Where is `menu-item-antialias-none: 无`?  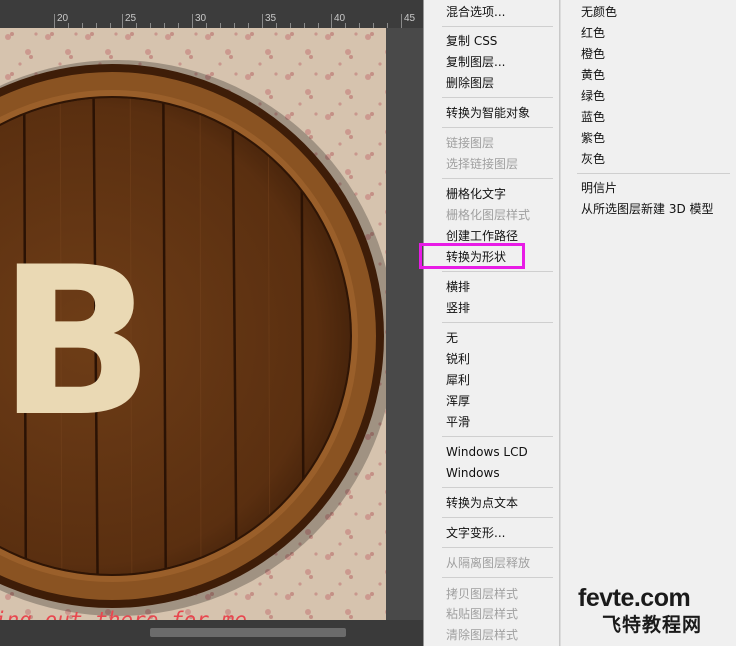
menu-item-antialias-none: 无 is located at coordinates (452, 338).